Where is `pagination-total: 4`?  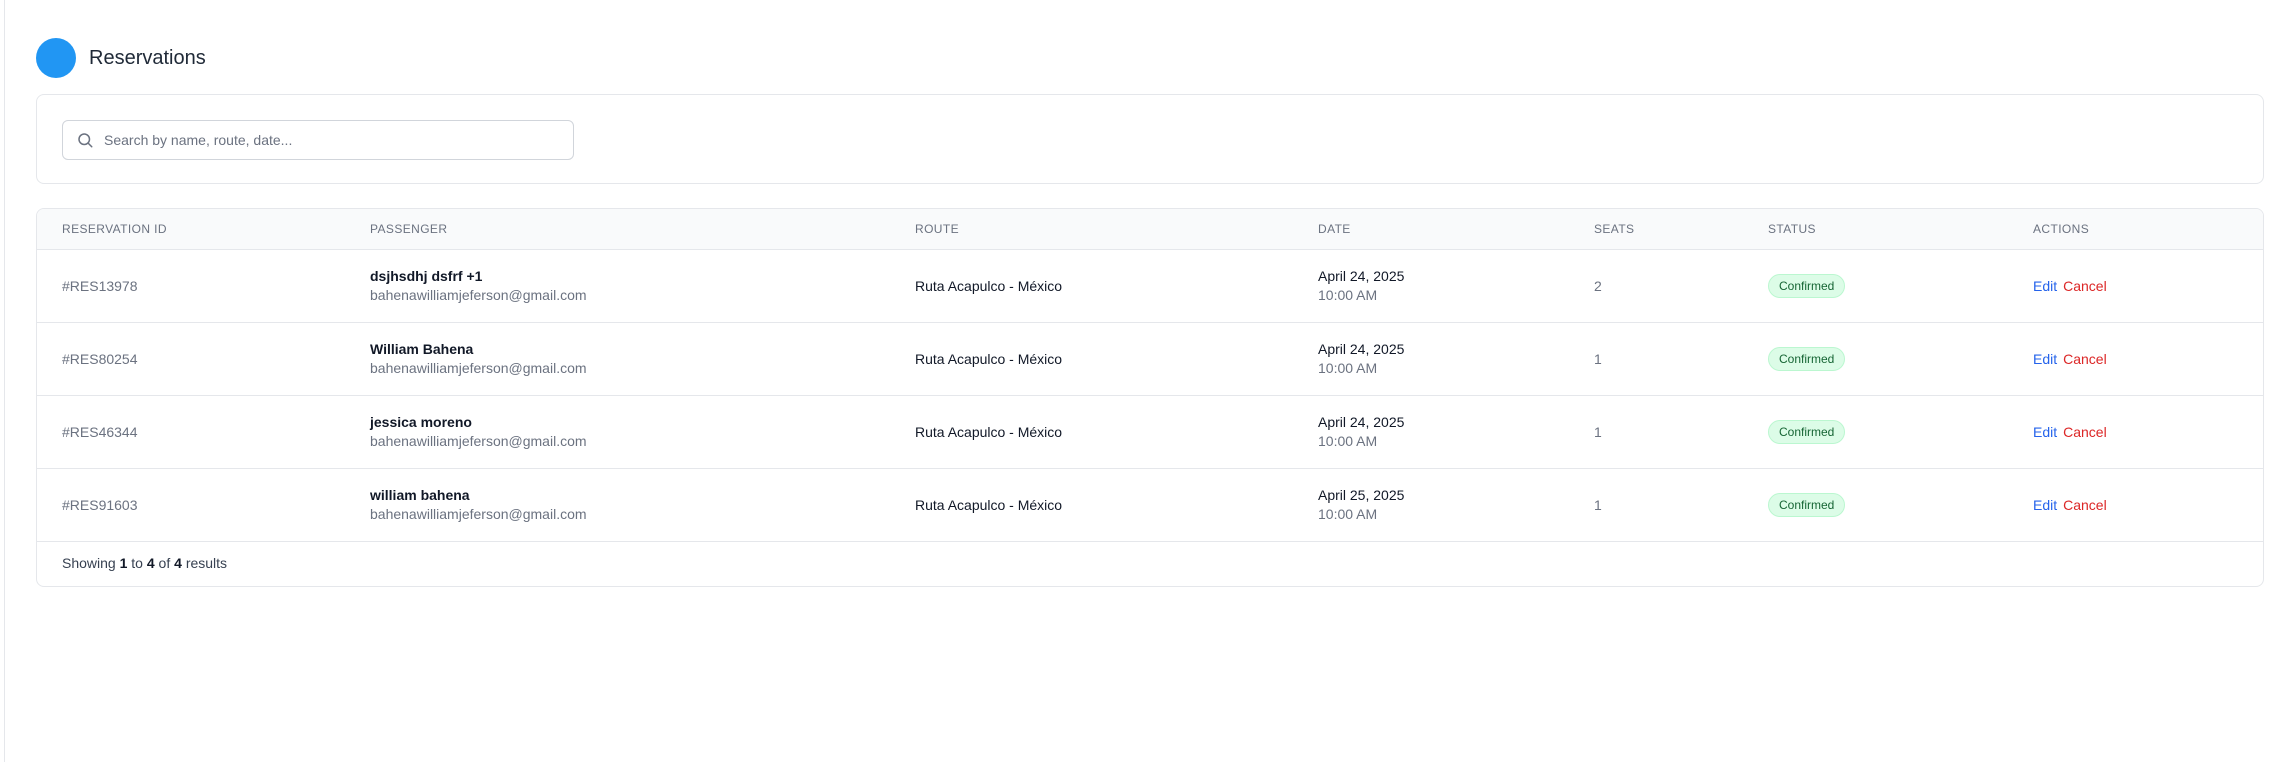
pagination-total: 4 is located at coordinates (178, 563).